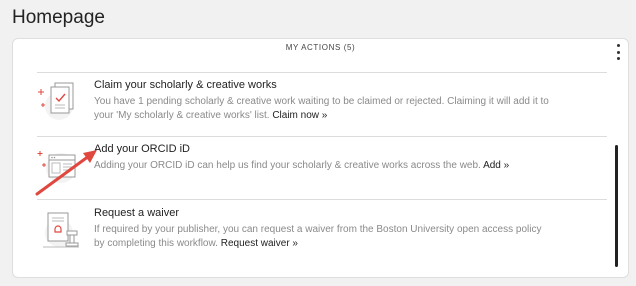 This screenshot has height=286, width=636. I want to click on add-link: Add », so click(496, 165).